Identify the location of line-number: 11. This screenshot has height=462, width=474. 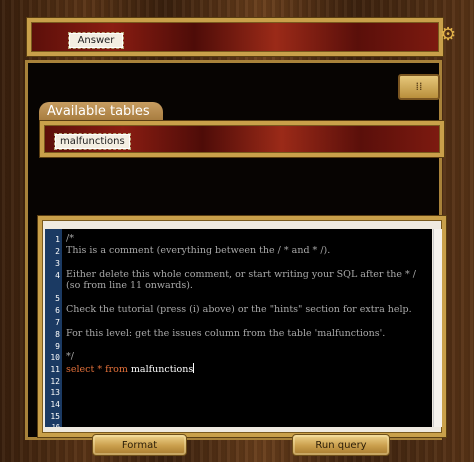
(55, 369).